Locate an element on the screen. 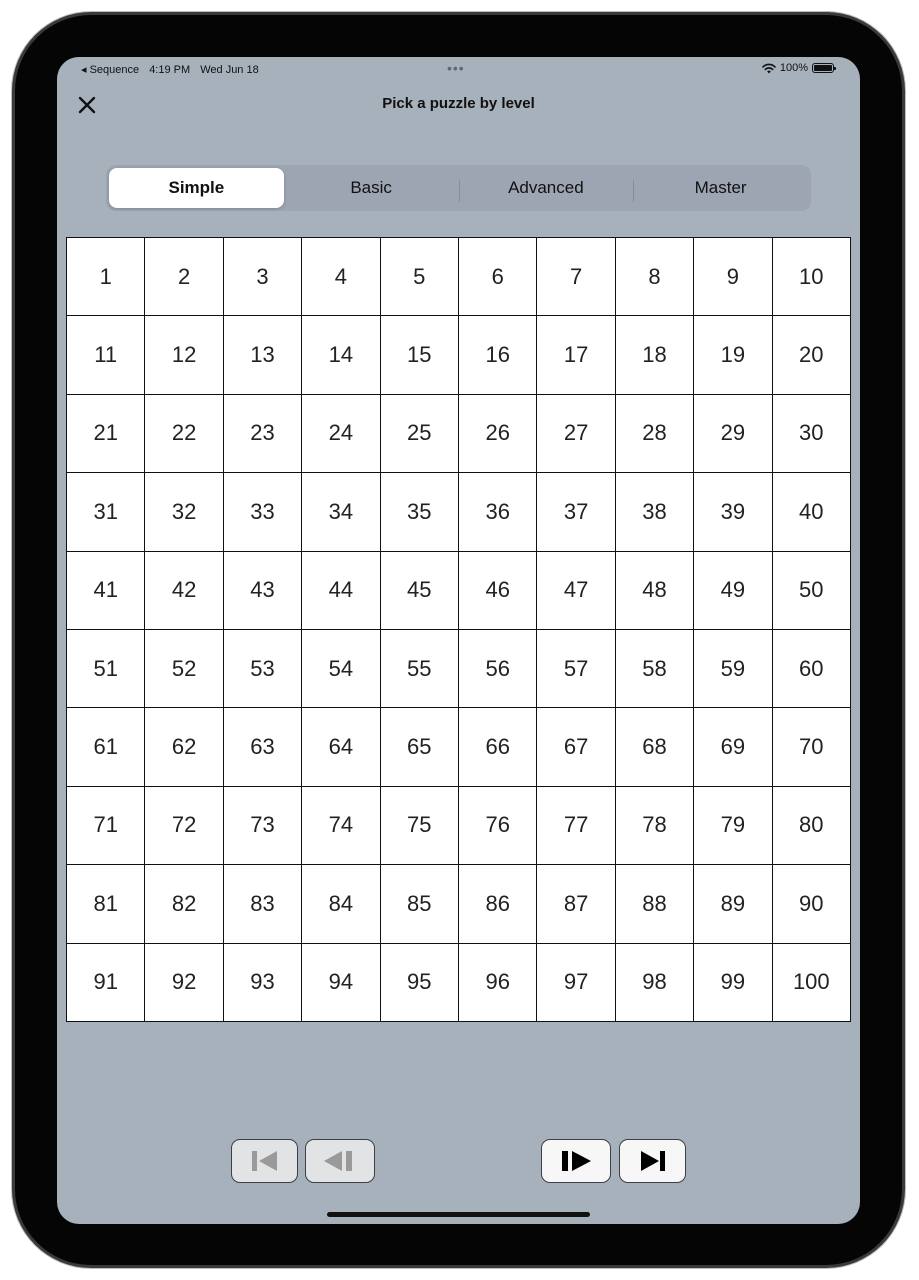  puzzle-cell: 72 is located at coordinates (184, 826).